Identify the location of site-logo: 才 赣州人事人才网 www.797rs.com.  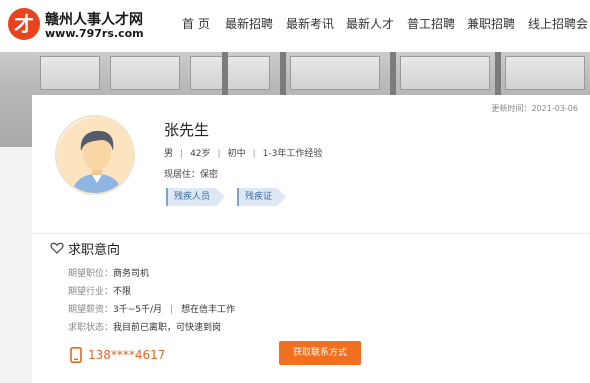
(76, 26).